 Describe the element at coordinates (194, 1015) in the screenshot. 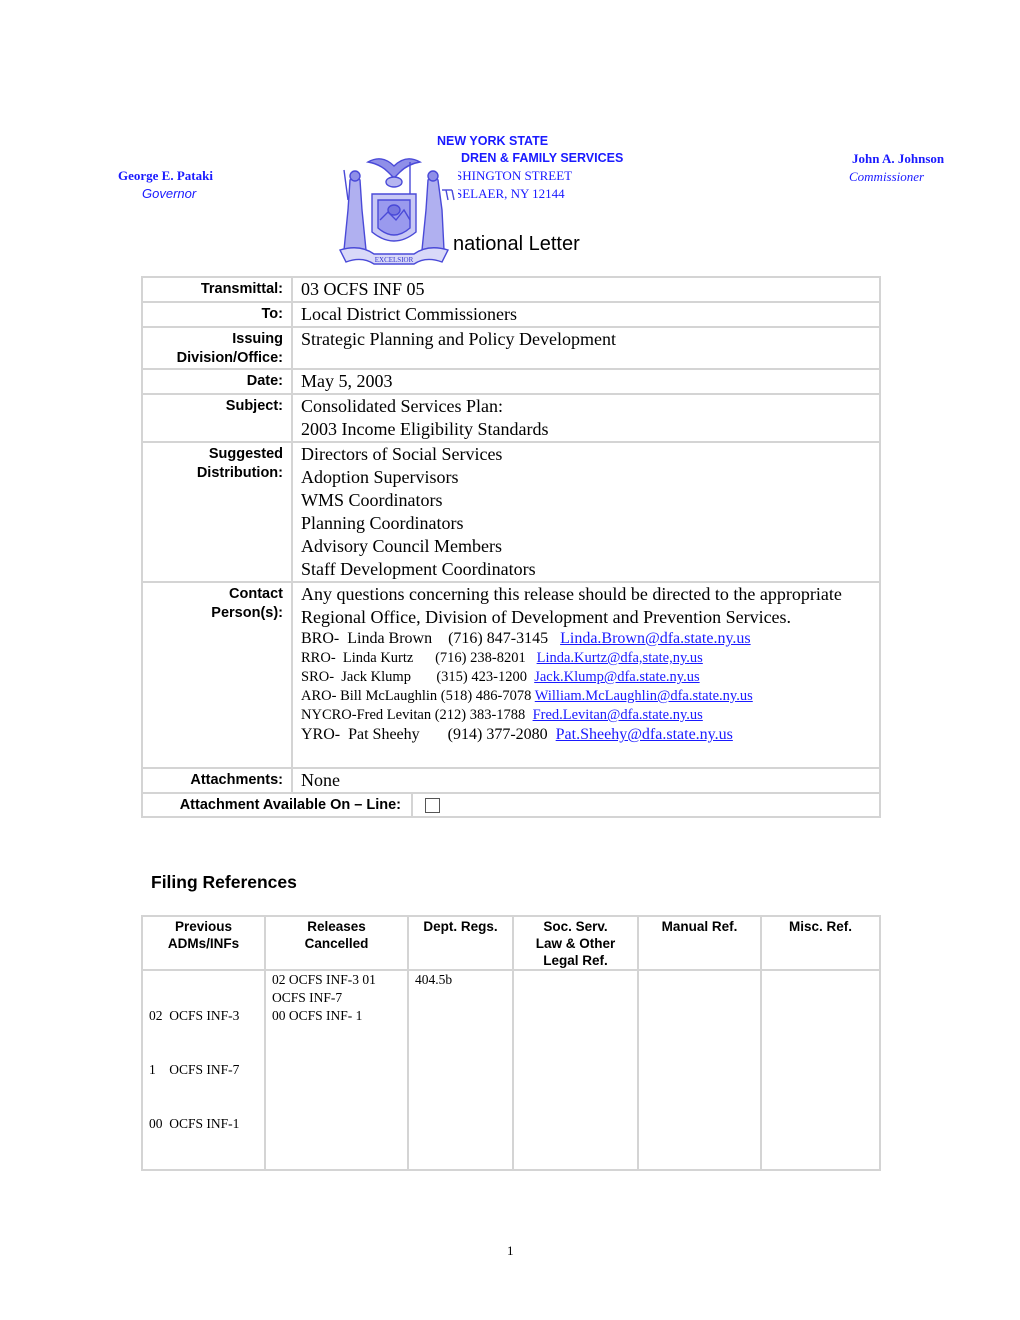

I see `cell-line: 02 OCFS INF-3` at that location.